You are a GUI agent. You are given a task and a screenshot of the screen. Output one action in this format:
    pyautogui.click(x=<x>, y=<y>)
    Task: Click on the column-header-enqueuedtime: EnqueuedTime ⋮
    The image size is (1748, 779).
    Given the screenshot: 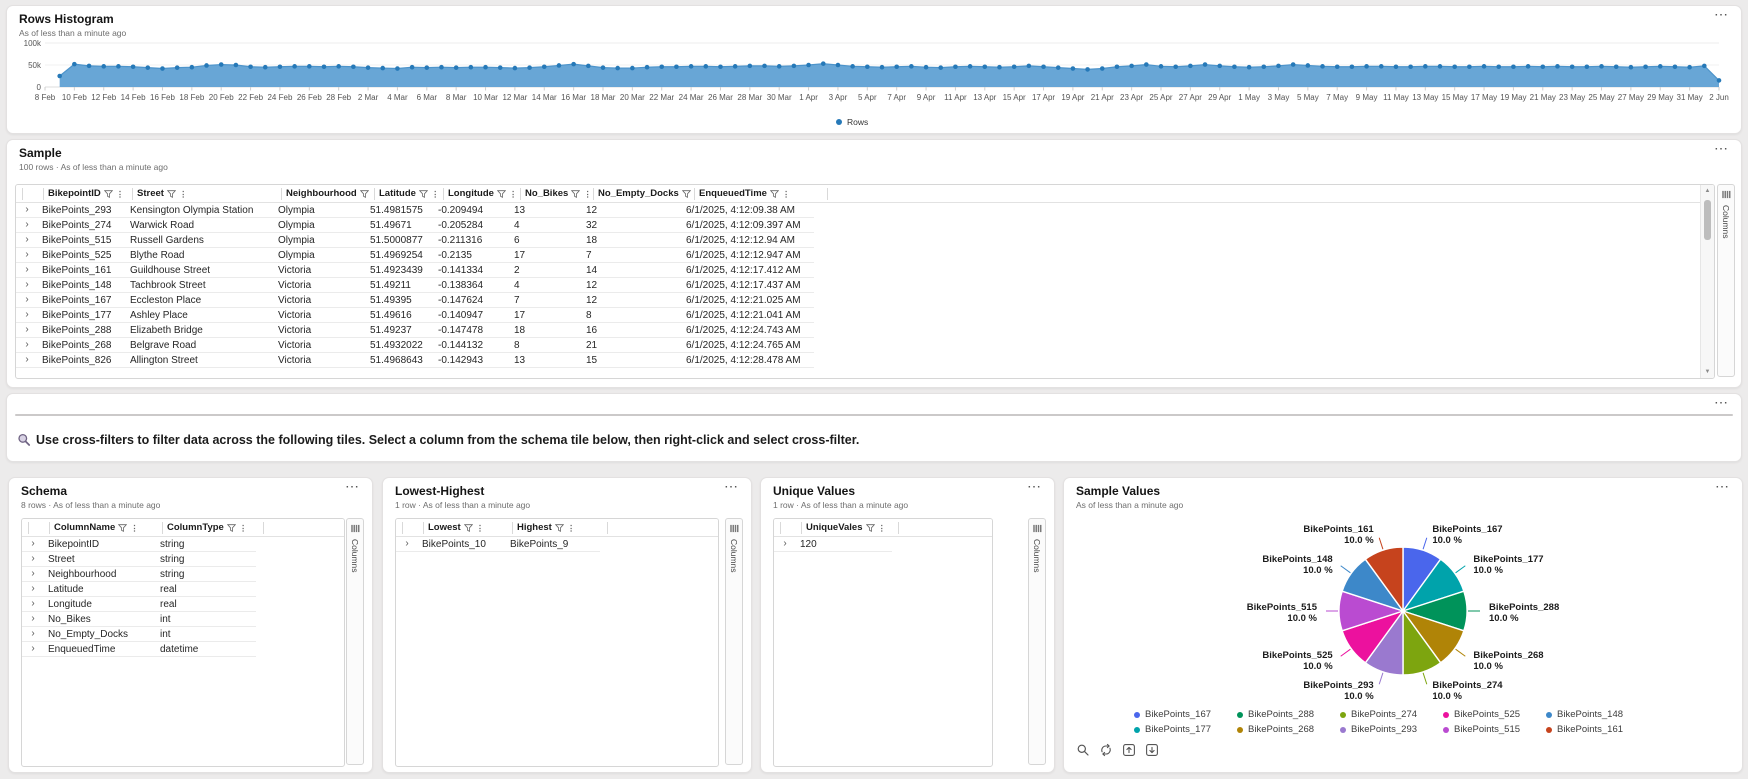 What is the action you would take?
    pyautogui.click(x=761, y=193)
    